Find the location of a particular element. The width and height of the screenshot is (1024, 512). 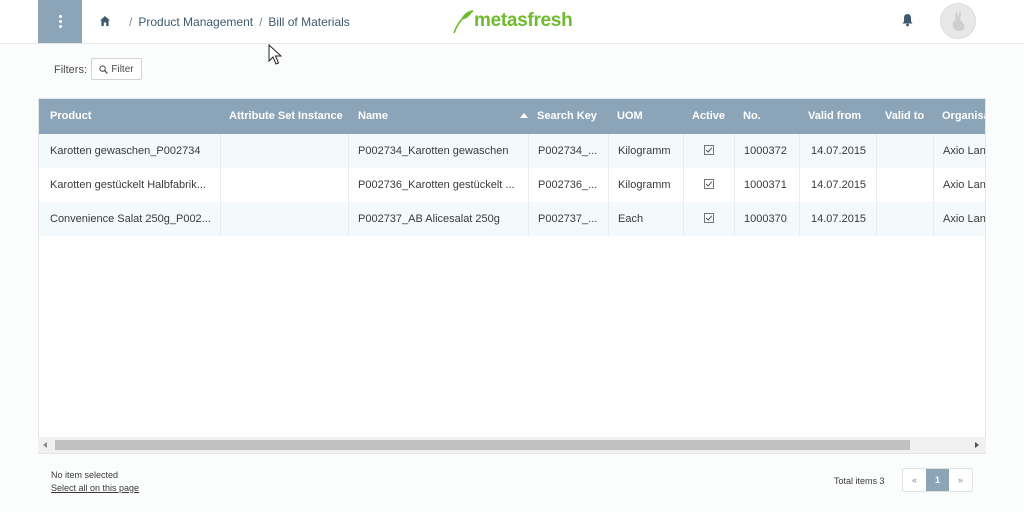

pagination-page-1: 1 is located at coordinates (937, 480).